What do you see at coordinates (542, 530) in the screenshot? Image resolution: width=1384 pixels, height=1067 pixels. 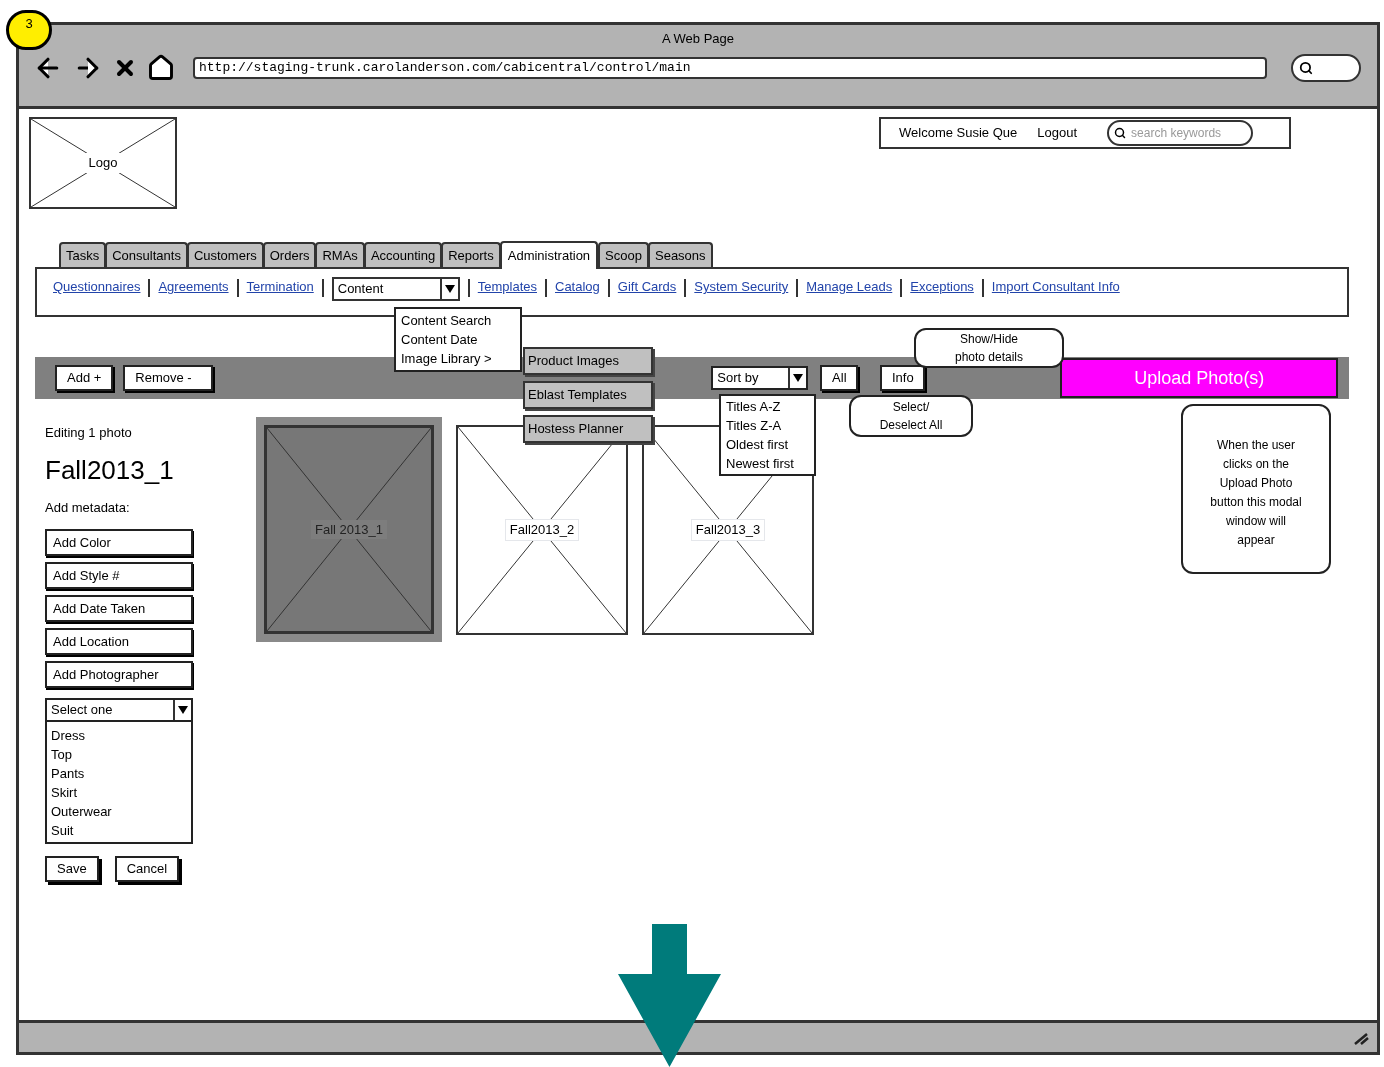 I see `image-caption: Fall2013_2` at bounding box center [542, 530].